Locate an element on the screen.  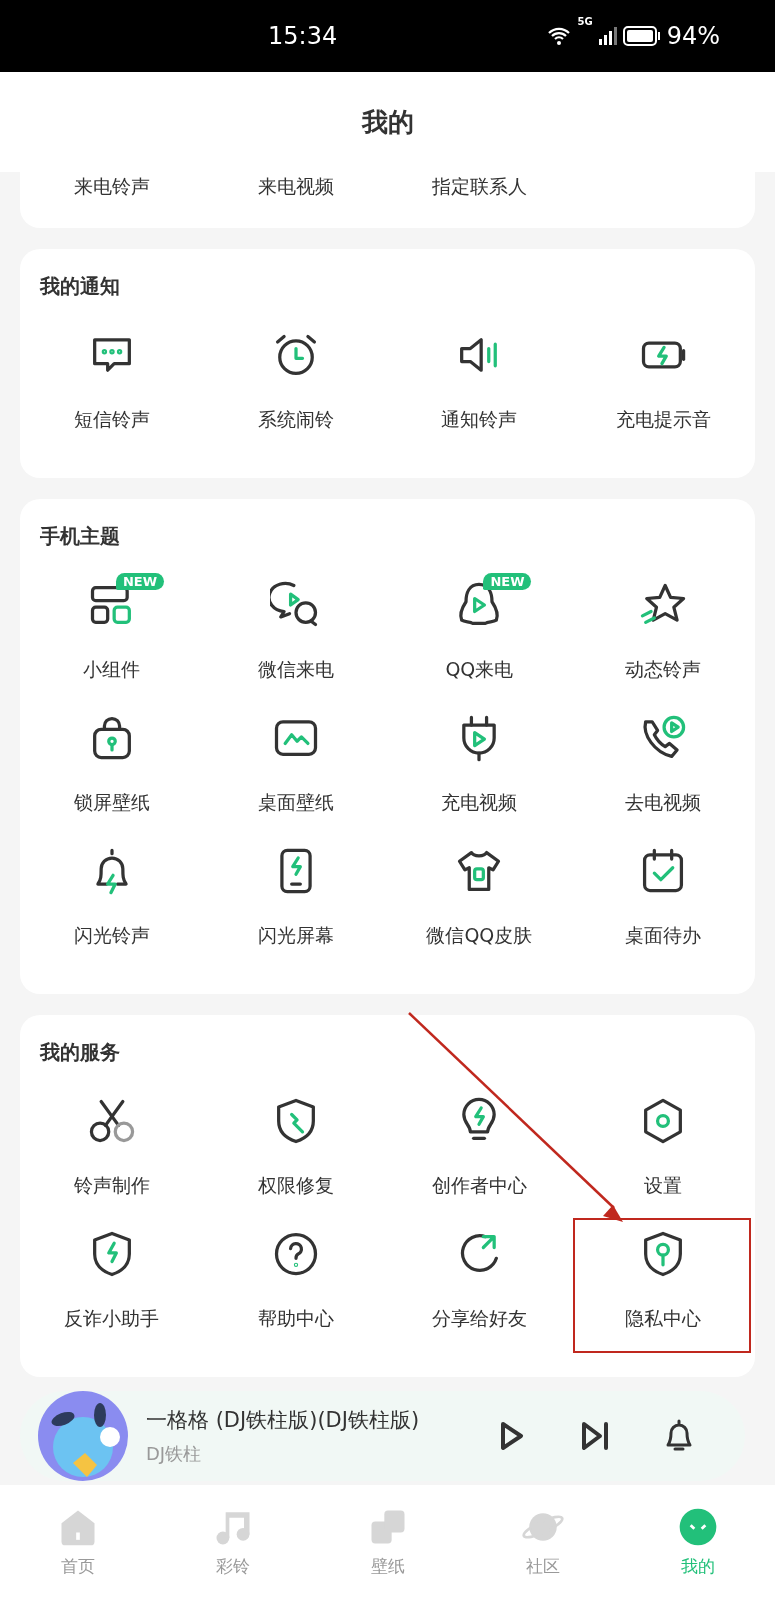
menu-item-label: 指定联系人 is located at coordinates (479, 187).